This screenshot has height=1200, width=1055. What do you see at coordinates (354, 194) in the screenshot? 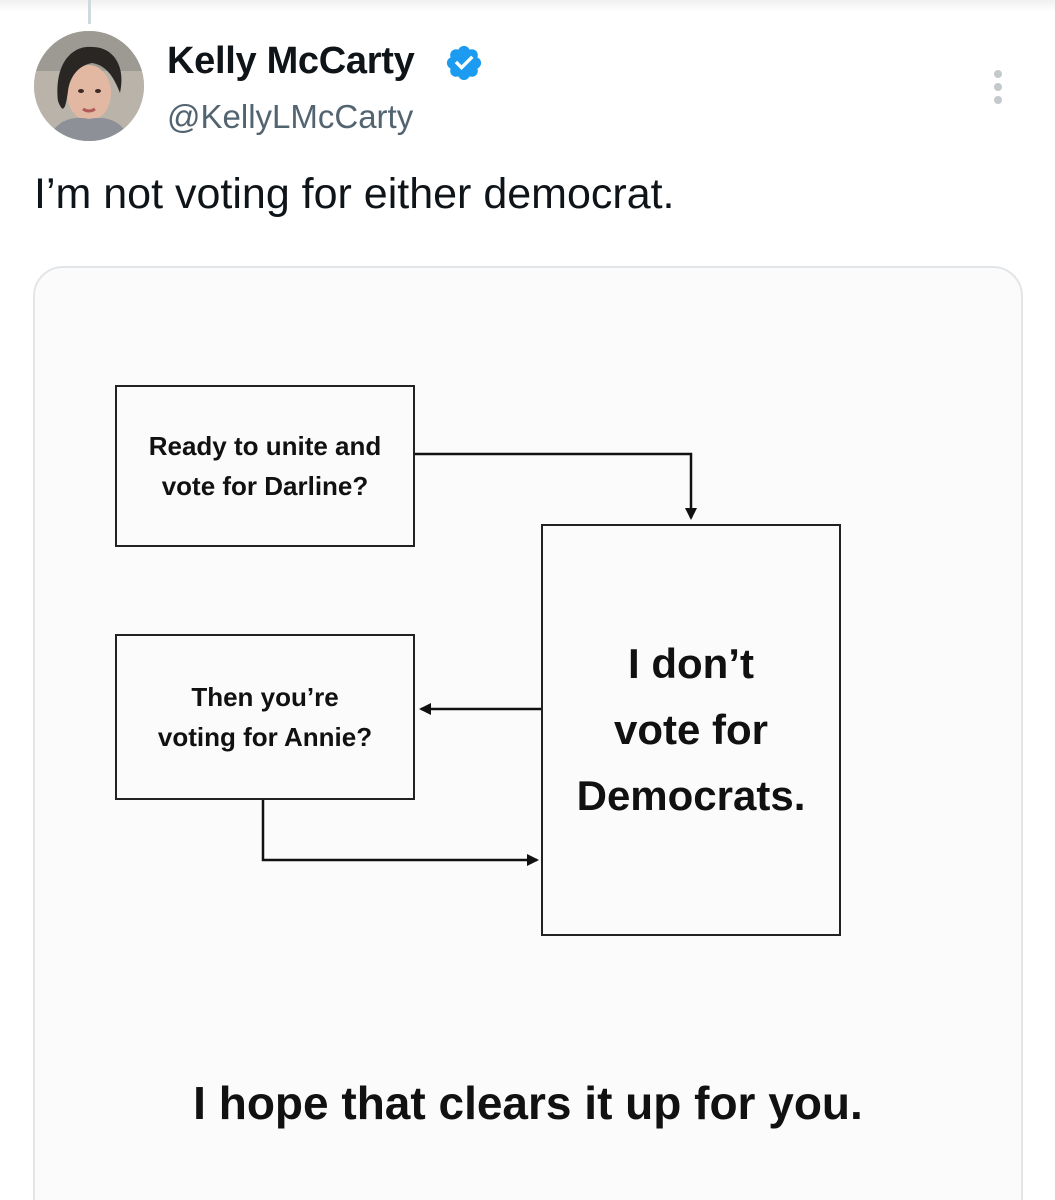
I see `tweet-text: I’m not voting for either democrat.` at bounding box center [354, 194].